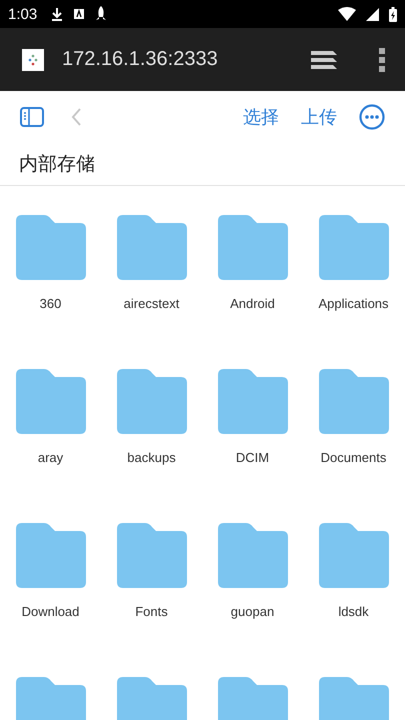 The width and height of the screenshot is (405, 720). I want to click on folder-name: Applications, so click(353, 303).